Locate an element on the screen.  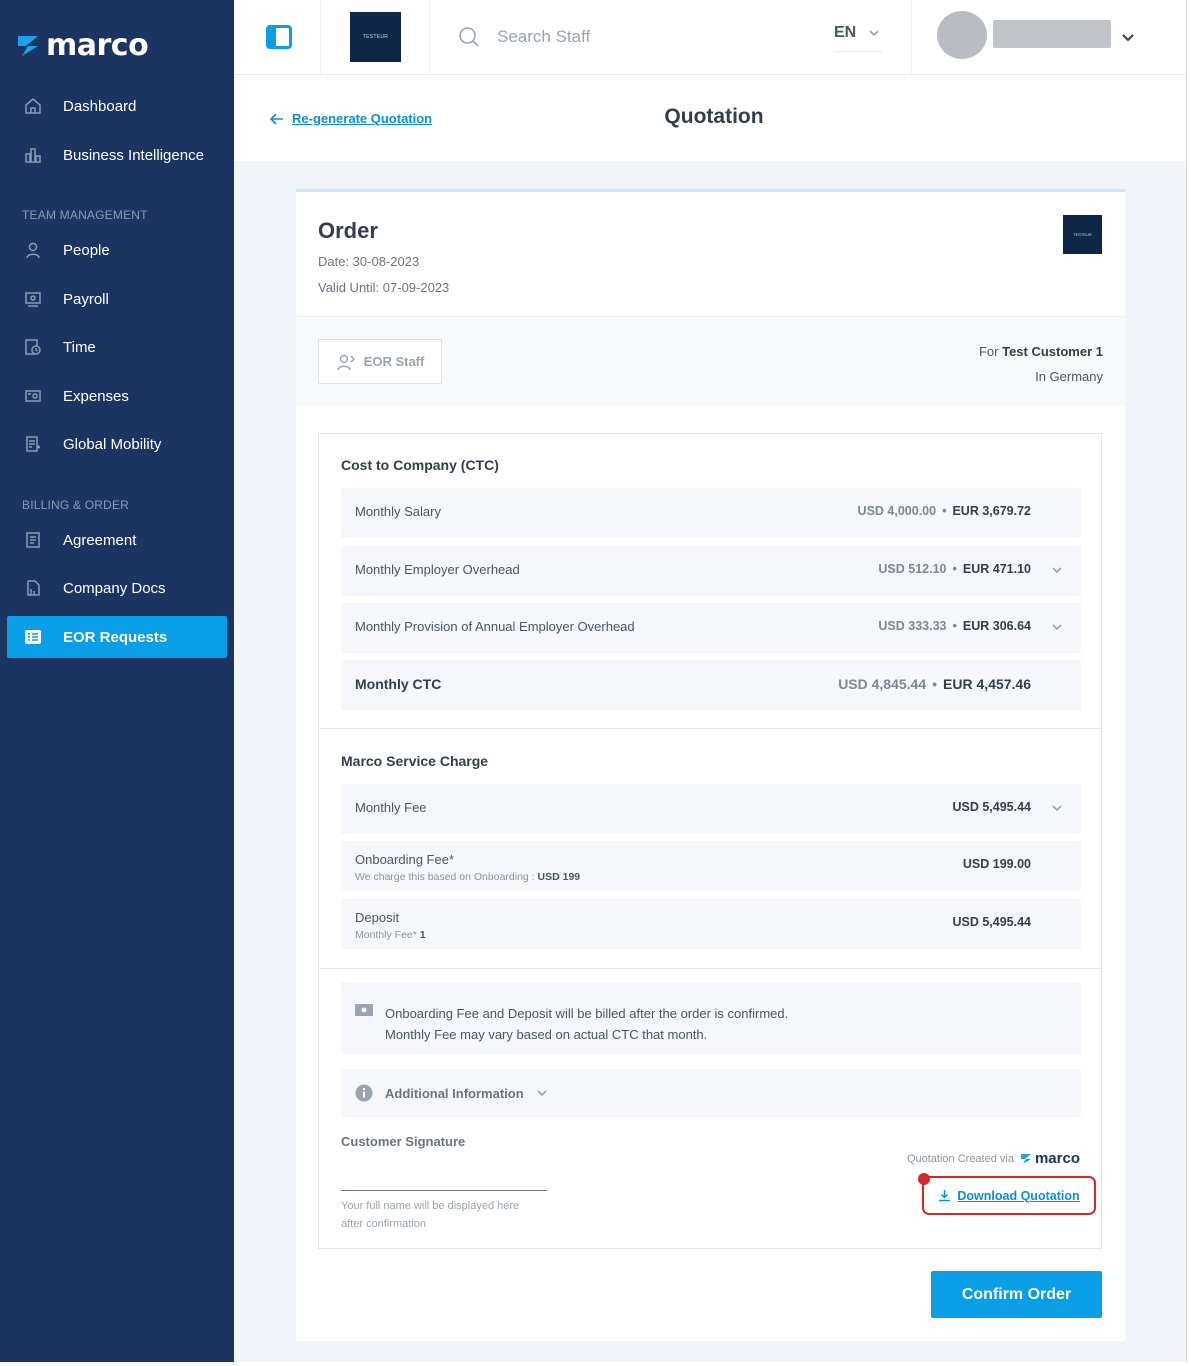
eor-staff-chip: EOR Staff is located at coordinates (380, 361).